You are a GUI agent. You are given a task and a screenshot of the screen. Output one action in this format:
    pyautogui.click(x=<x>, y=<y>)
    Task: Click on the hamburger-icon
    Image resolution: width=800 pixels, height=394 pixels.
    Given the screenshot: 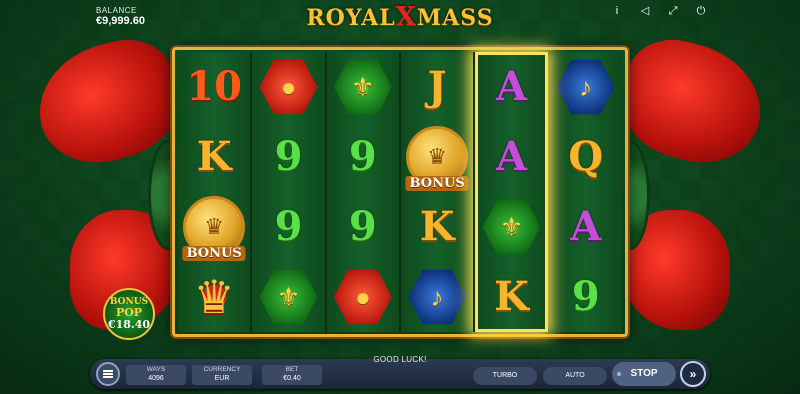 What is the action you would take?
    pyautogui.click(x=108, y=374)
    